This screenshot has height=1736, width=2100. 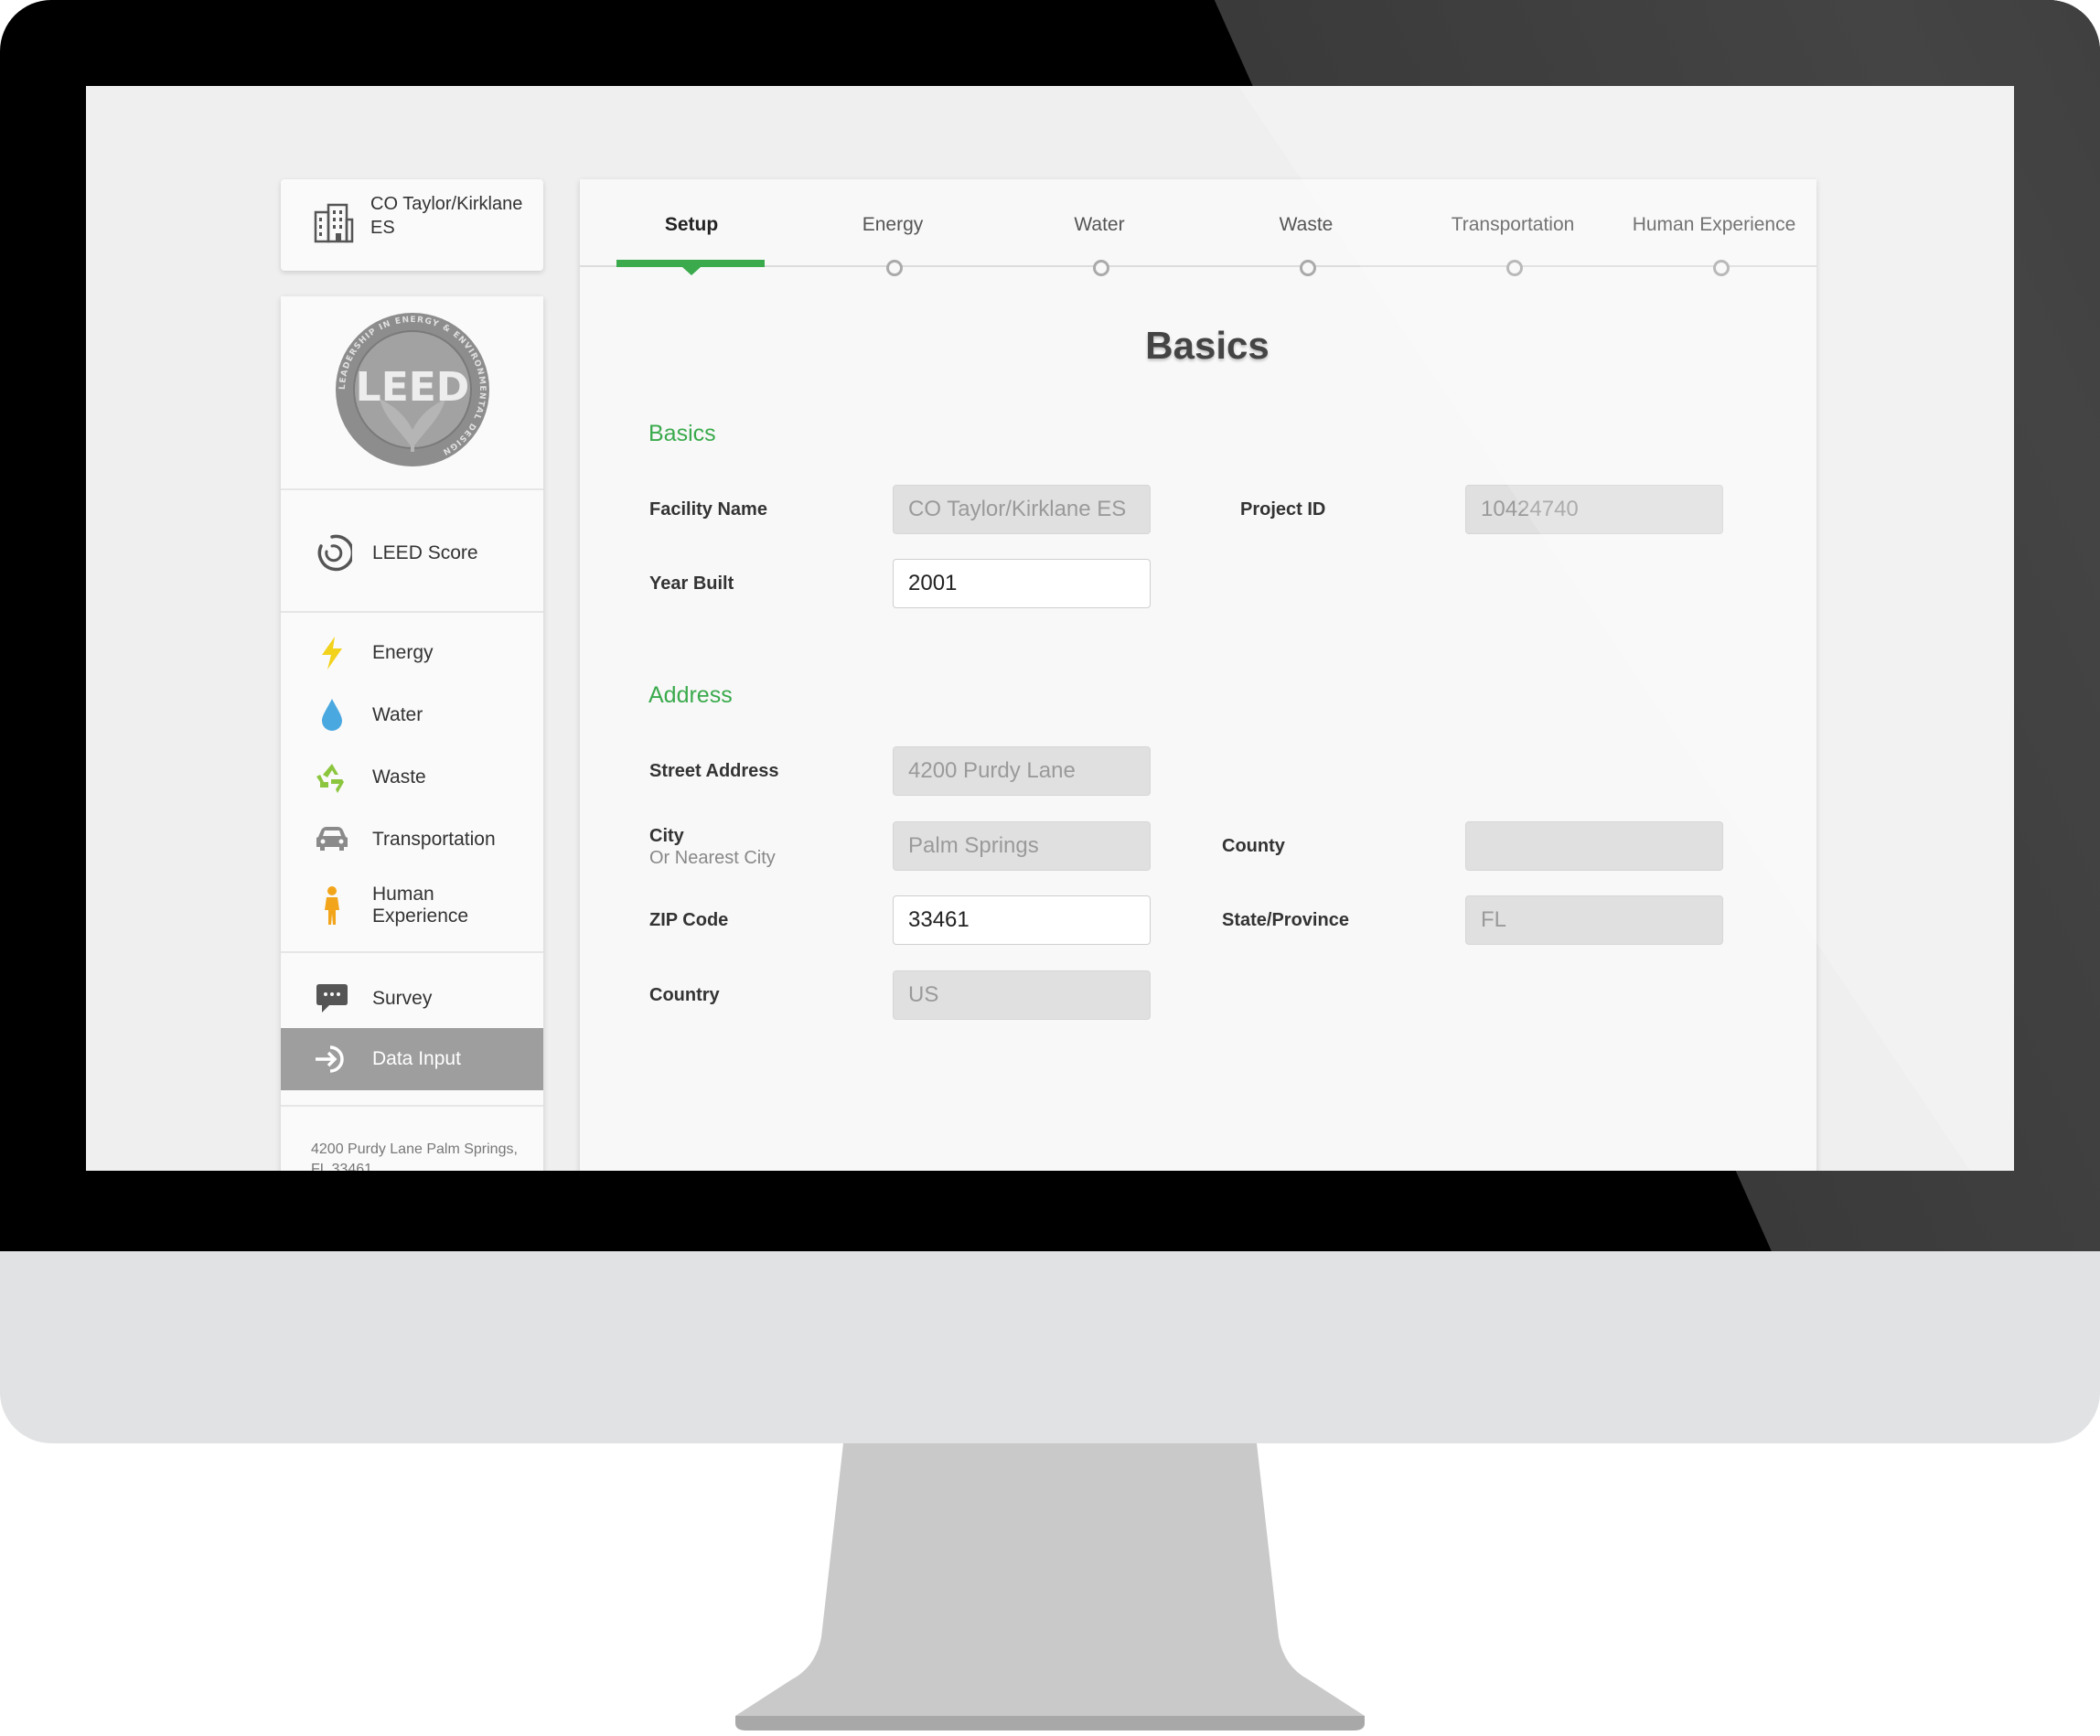 I want to click on city-field, so click(x=1022, y=846).